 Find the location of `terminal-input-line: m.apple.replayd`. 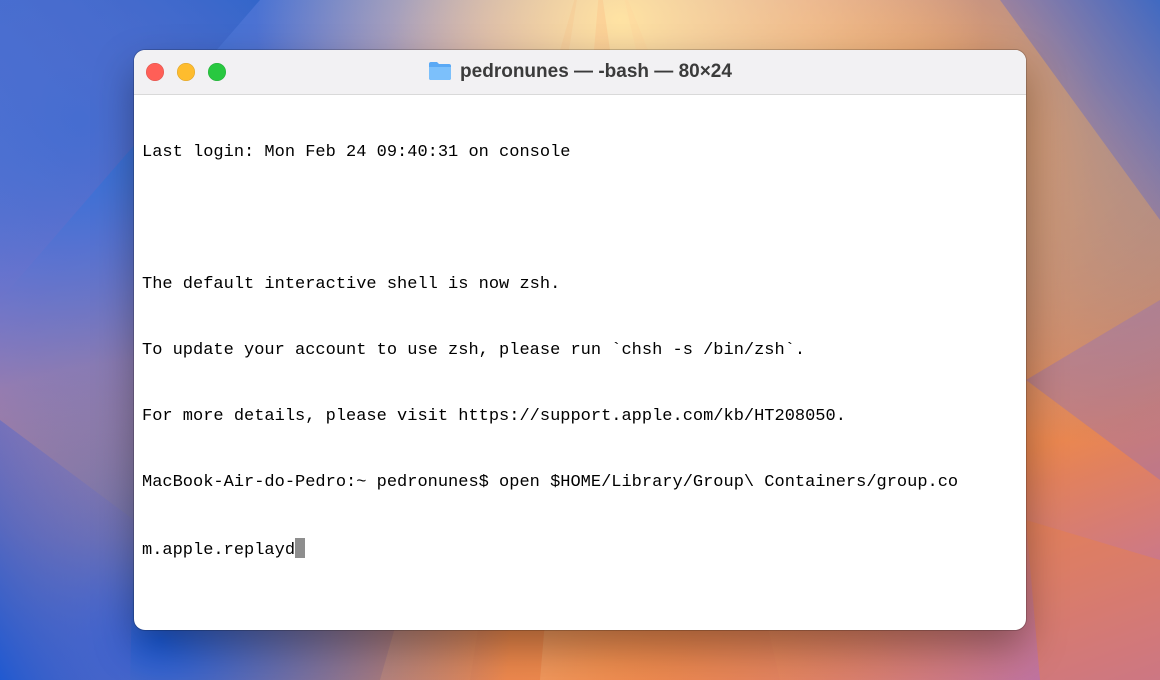

terminal-input-line: m.apple.replayd is located at coordinates (580, 549).